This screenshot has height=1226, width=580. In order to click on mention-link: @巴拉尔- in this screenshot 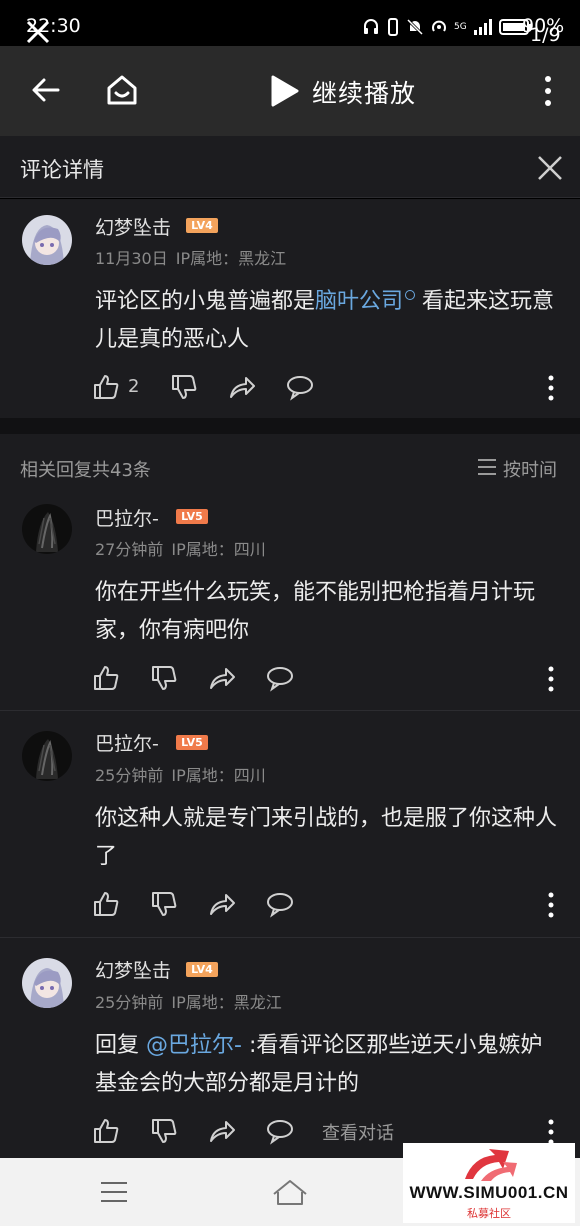, I will do `click(194, 1045)`.